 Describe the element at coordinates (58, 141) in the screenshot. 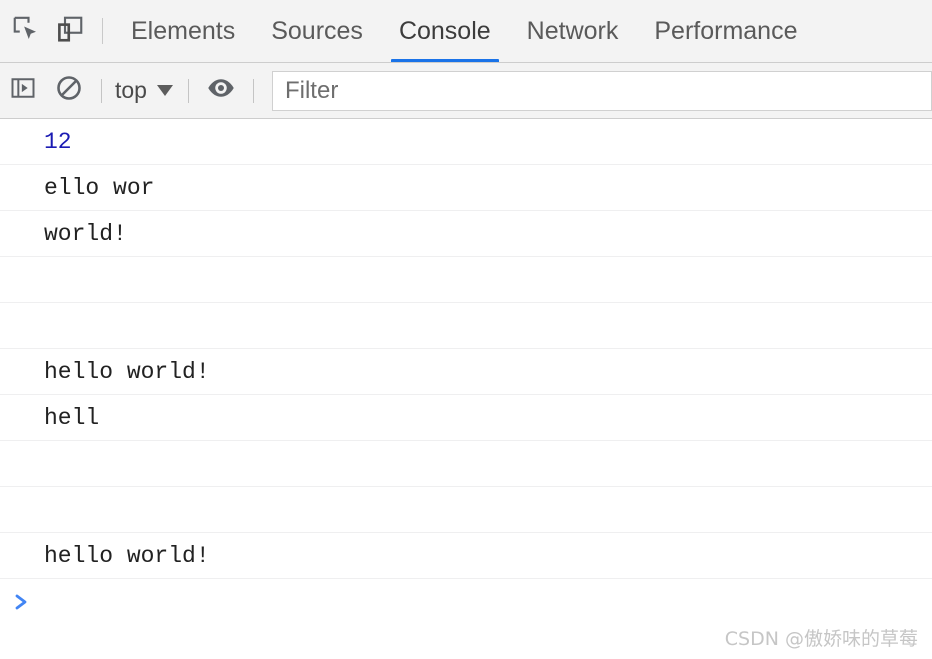

I see `console-message-text: 12` at that location.